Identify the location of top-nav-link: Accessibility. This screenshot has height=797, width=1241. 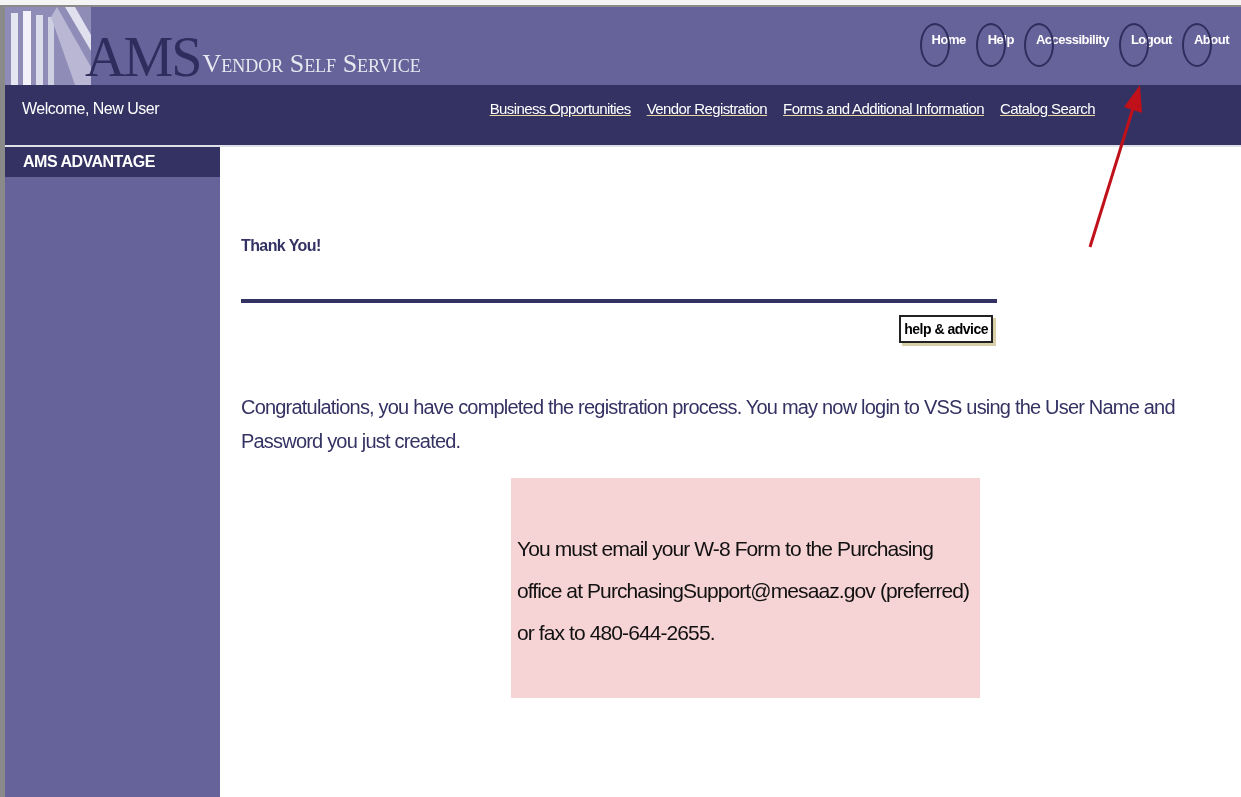
(1066, 45).